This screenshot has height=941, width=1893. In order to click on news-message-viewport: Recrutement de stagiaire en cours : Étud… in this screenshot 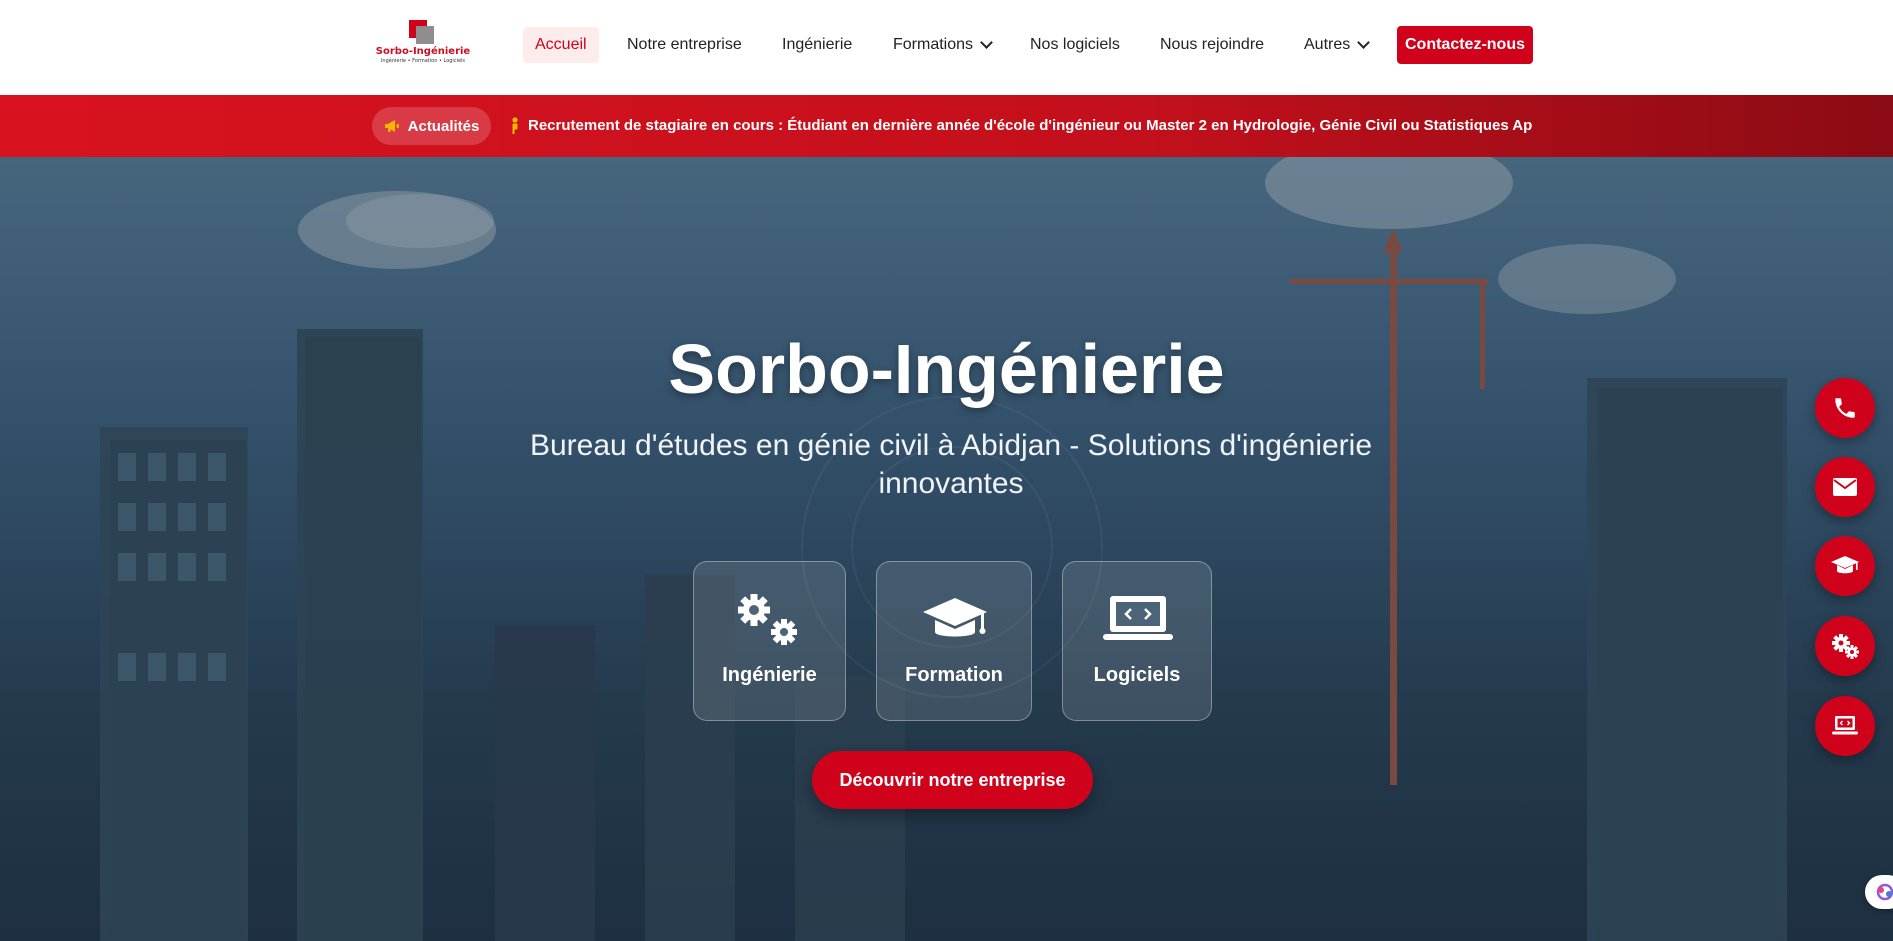, I will do `click(1021, 126)`.